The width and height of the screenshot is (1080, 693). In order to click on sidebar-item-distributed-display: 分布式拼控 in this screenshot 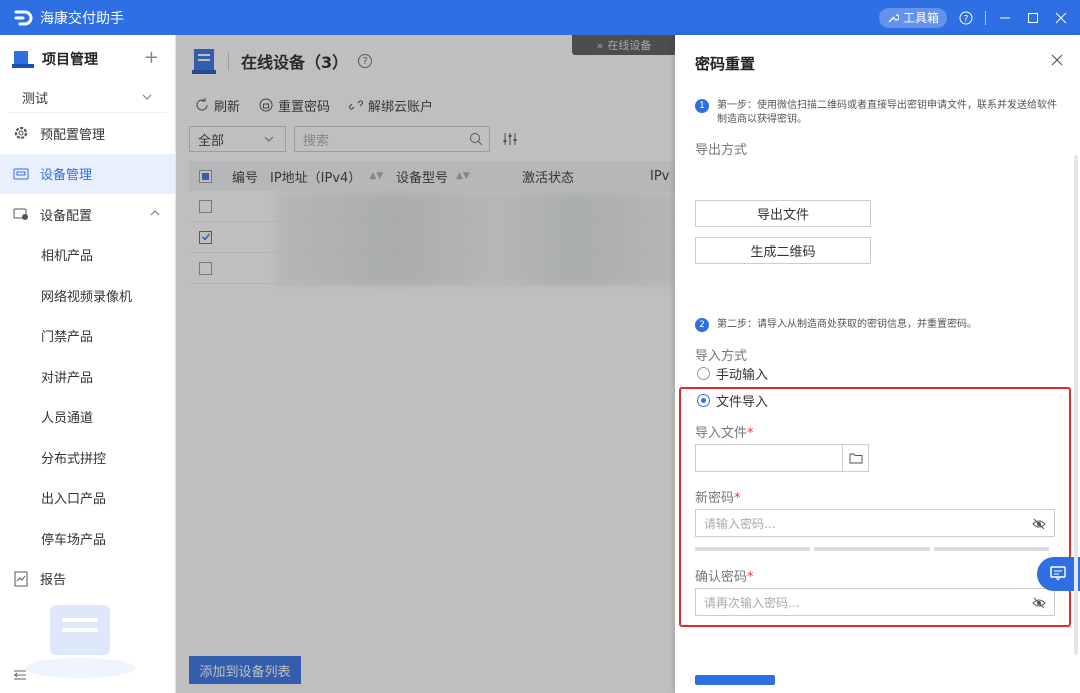, I will do `click(87, 457)`.